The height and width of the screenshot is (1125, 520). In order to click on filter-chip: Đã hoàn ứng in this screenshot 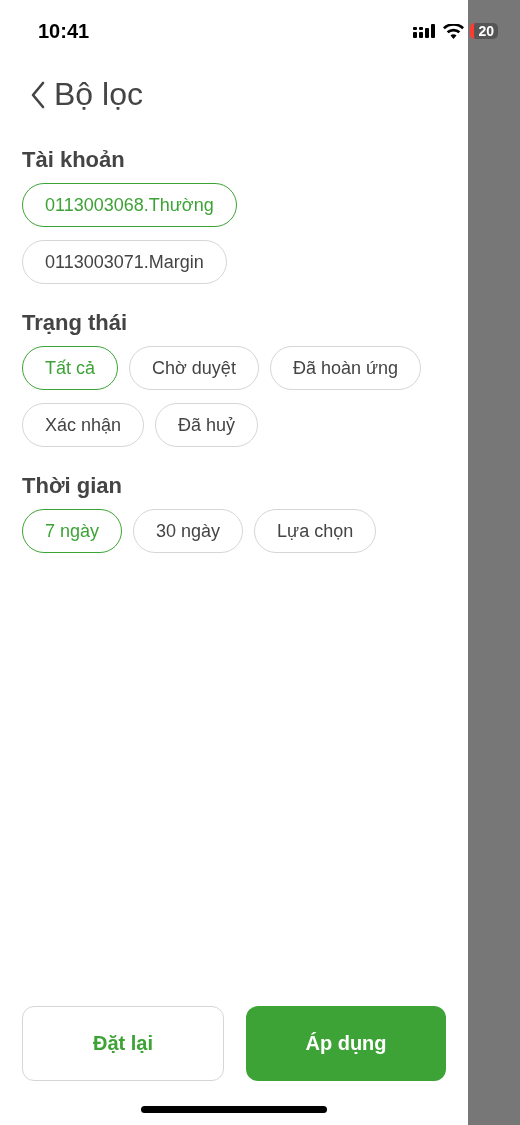, I will do `click(345, 368)`.